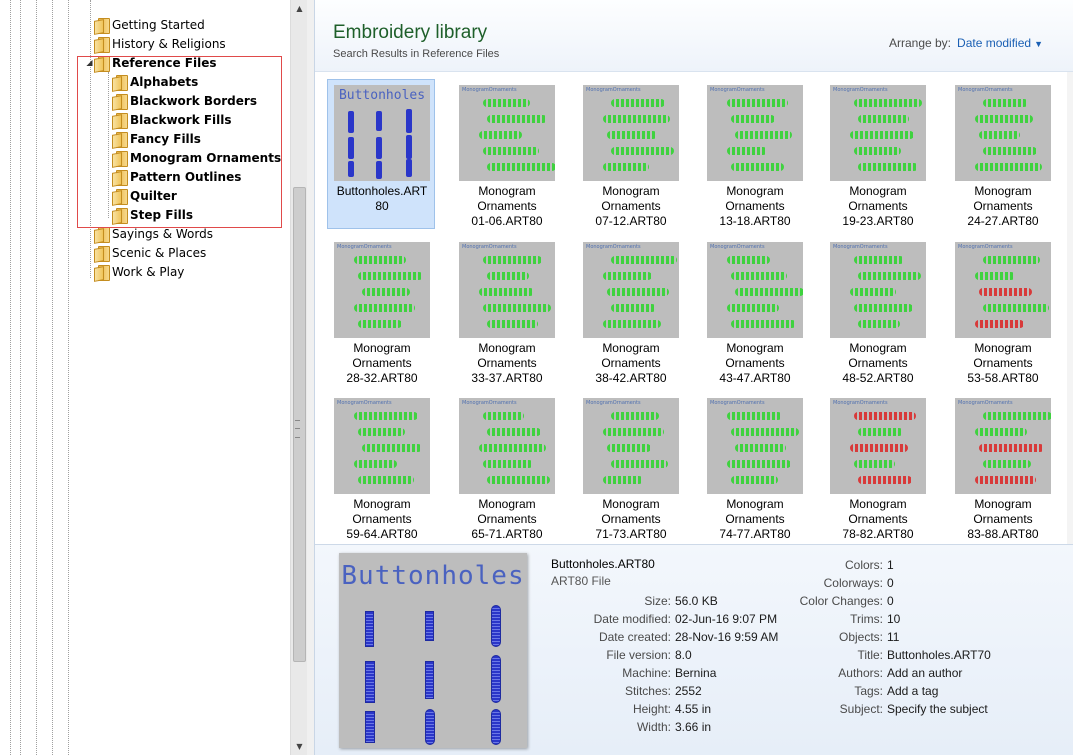 This screenshot has width=1073, height=755. I want to click on detail-property: Tags: Add a tag, so click(860, 691).